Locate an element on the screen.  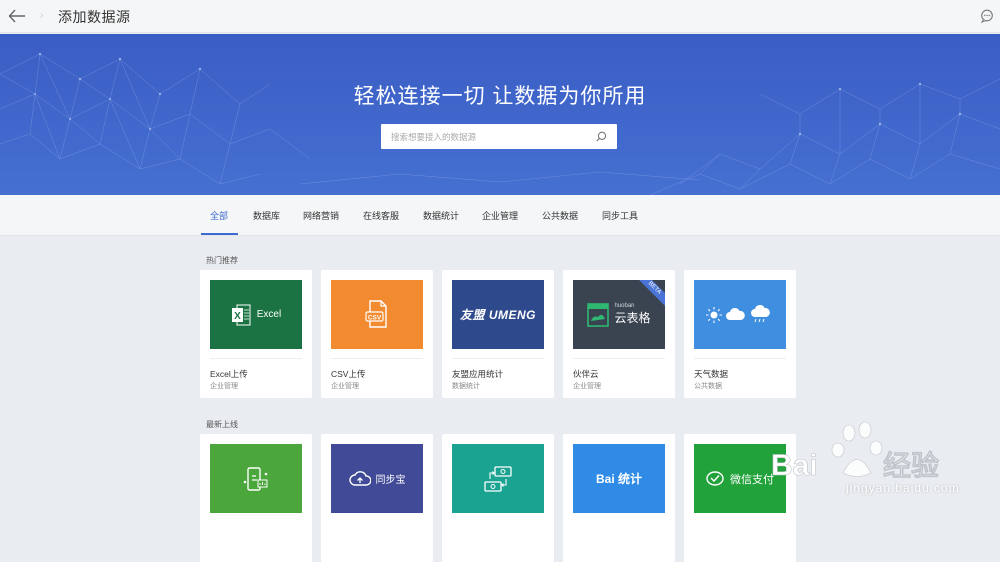
weather-icons is located at coordinates (738, 313).